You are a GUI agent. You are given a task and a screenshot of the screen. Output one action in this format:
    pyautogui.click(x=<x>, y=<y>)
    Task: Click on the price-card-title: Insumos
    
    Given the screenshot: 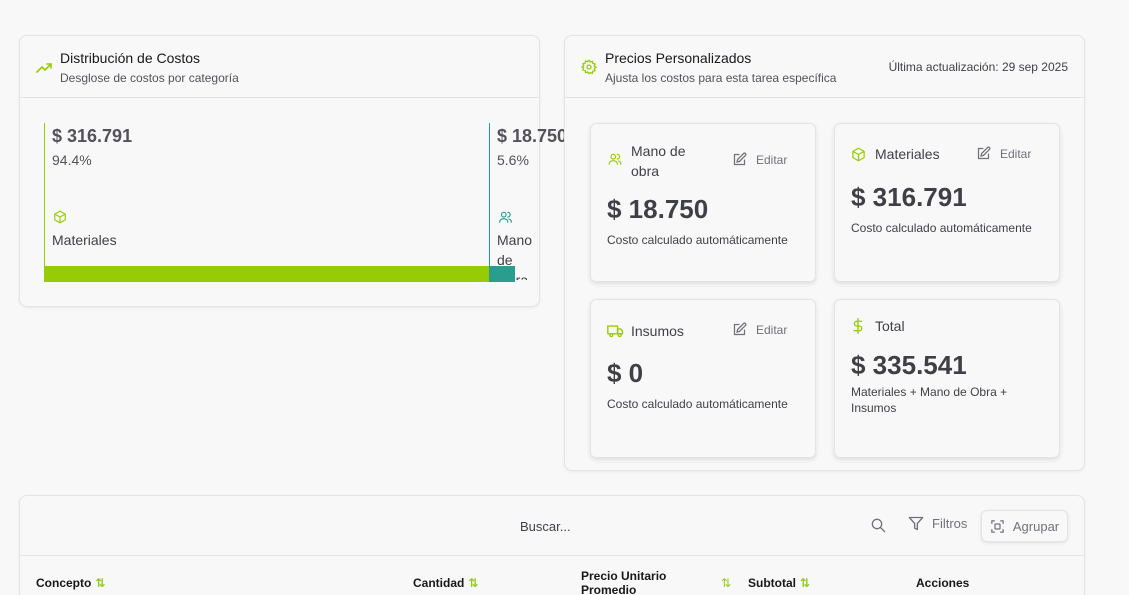 What is the action you would take?
    pyautogui.click(x=657, y=331)
    